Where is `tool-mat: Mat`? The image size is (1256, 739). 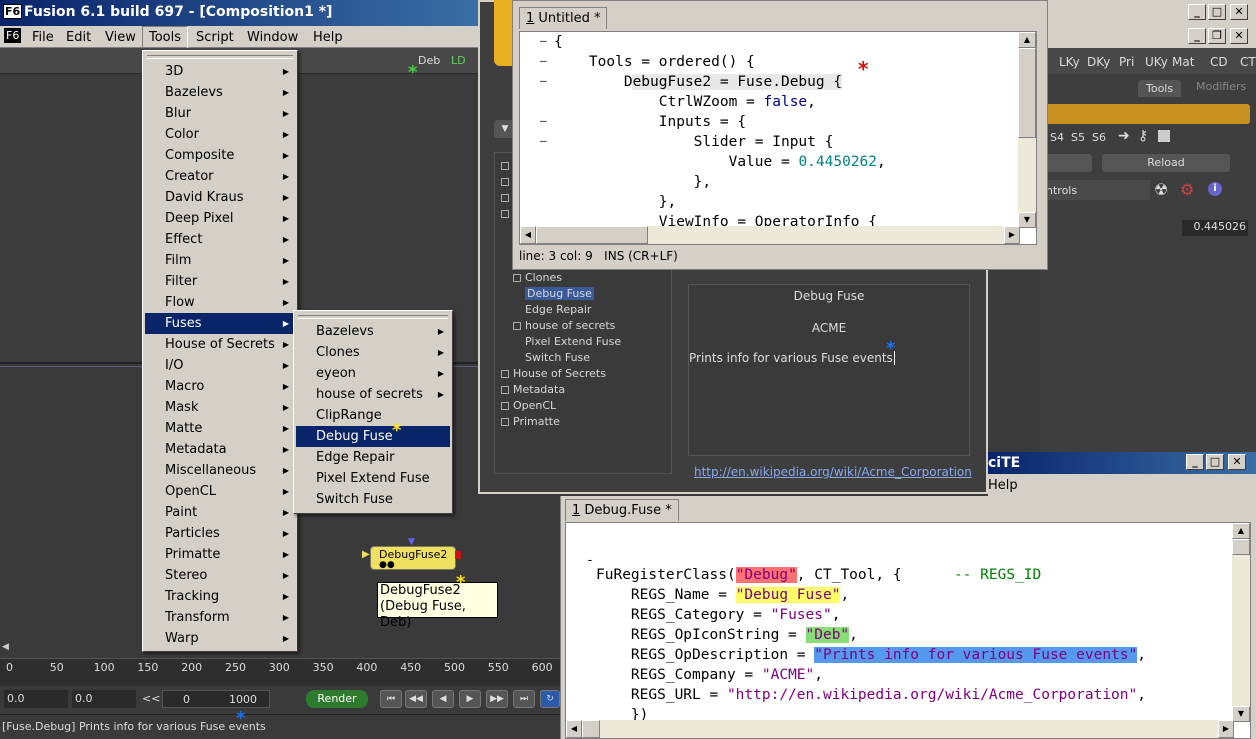 tool-mat: Mat is located at coordinates (1183, 62).